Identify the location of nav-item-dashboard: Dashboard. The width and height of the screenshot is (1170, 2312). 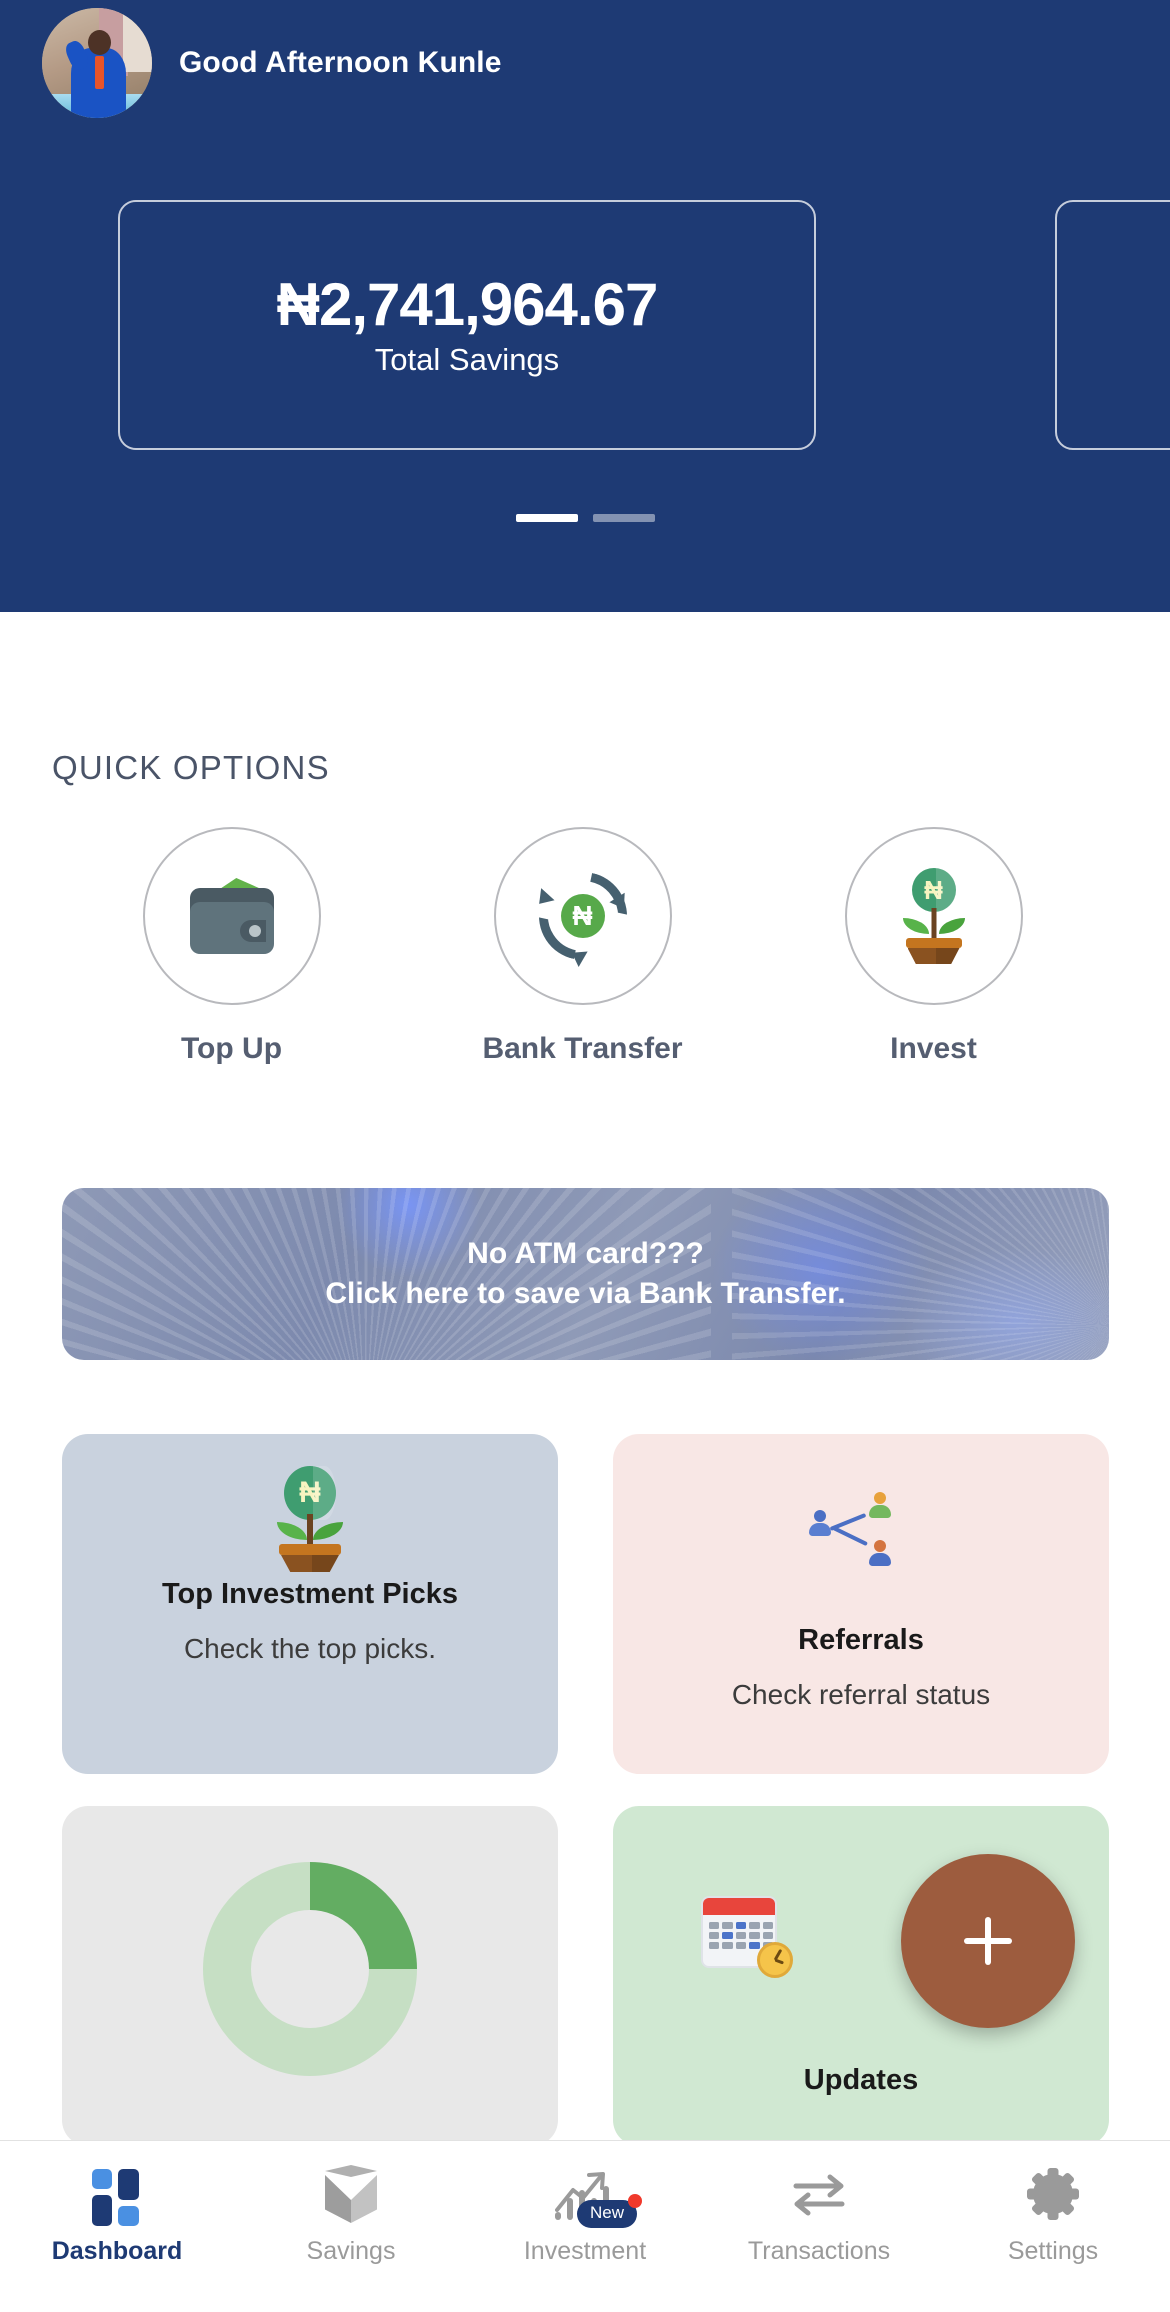
(117, 2215).